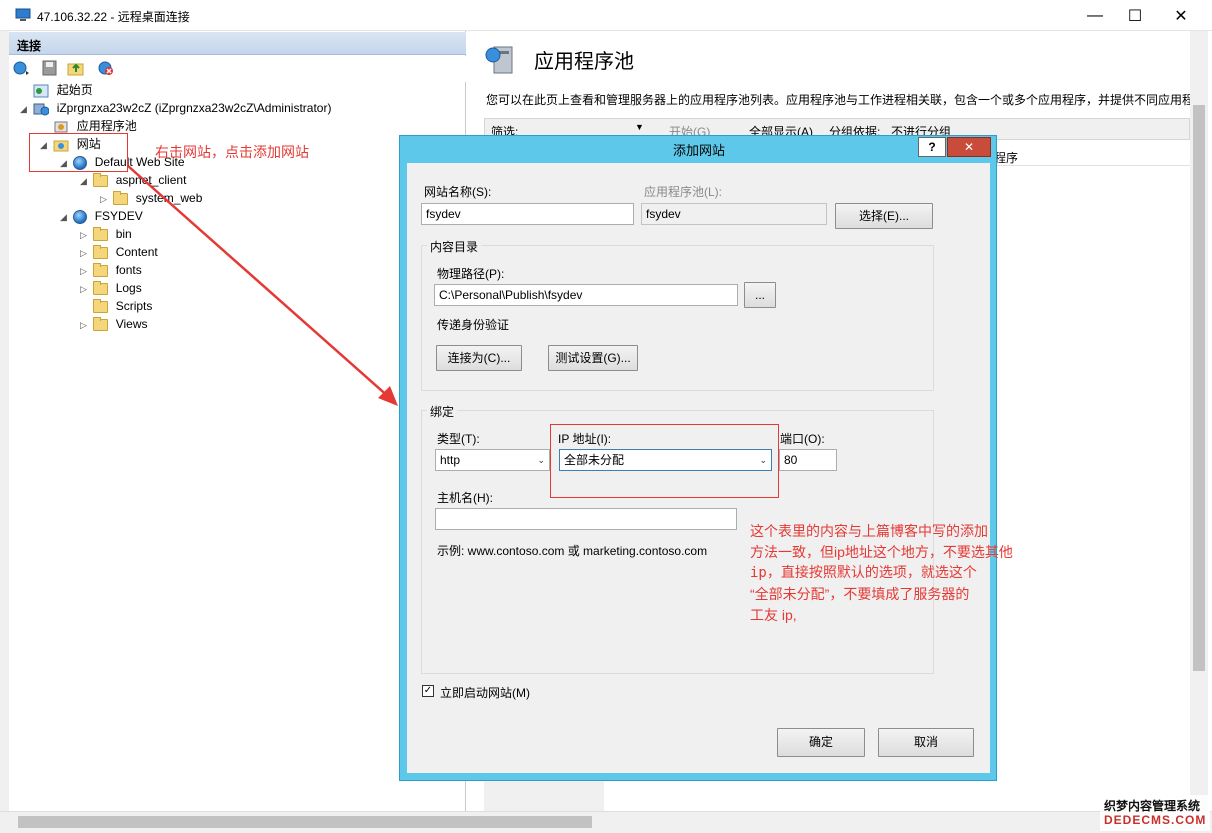 This screenshot has width=1212, height=833. What do you see at coordinates (195, 216) in the screenshot?
I see `tree-item-fsydev: ◢ FSYDEV` at bounding box center [195, 216].